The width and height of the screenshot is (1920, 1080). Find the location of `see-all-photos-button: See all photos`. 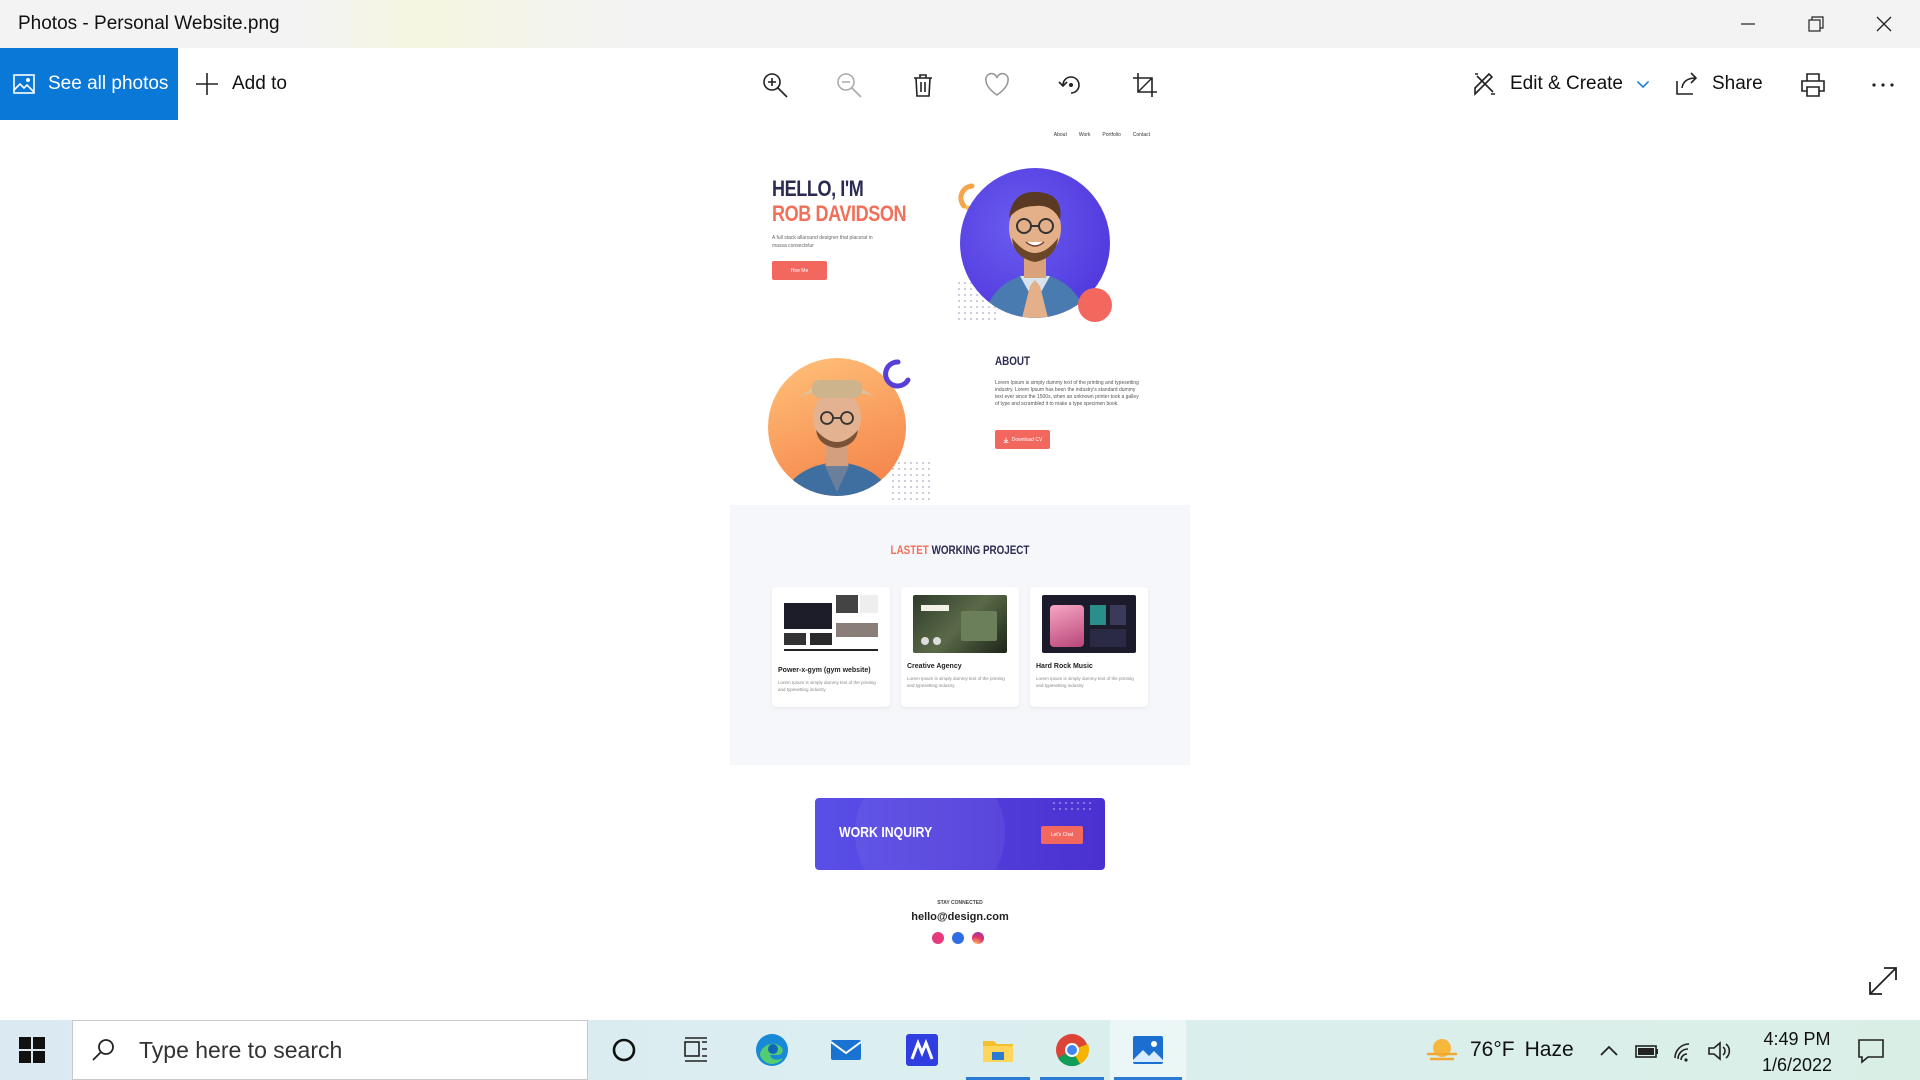

see-all-photos-button: See all photos is located at coordinates (89, 84).